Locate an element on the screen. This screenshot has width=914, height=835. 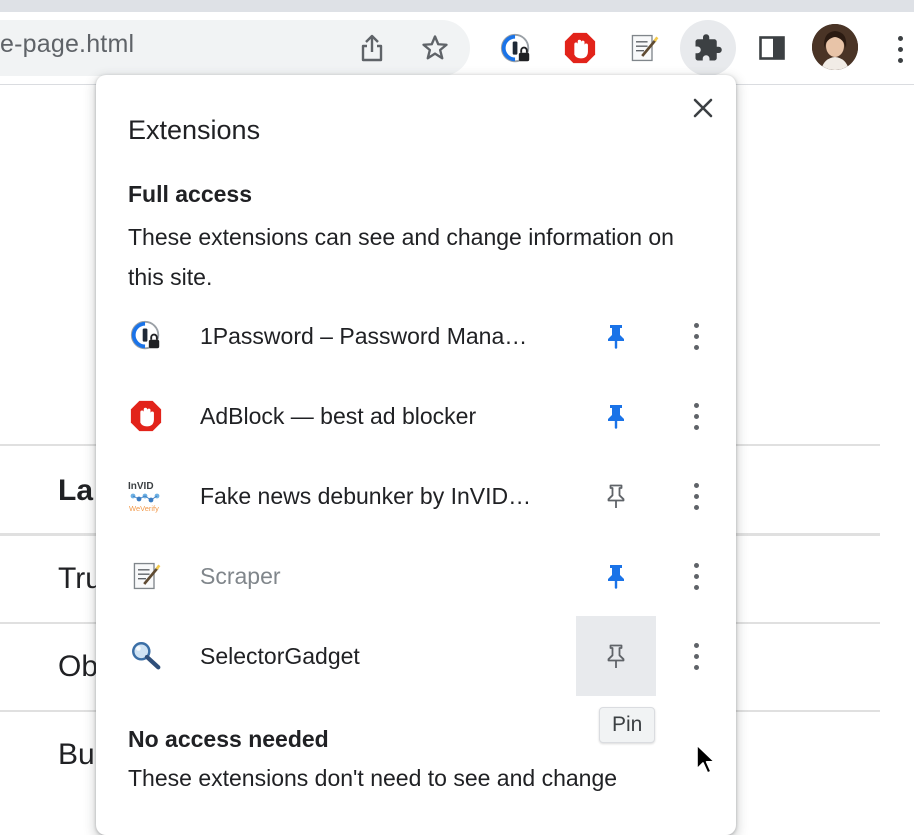
extension-row-scraper: Scraper is located at coordinates (416, 576).